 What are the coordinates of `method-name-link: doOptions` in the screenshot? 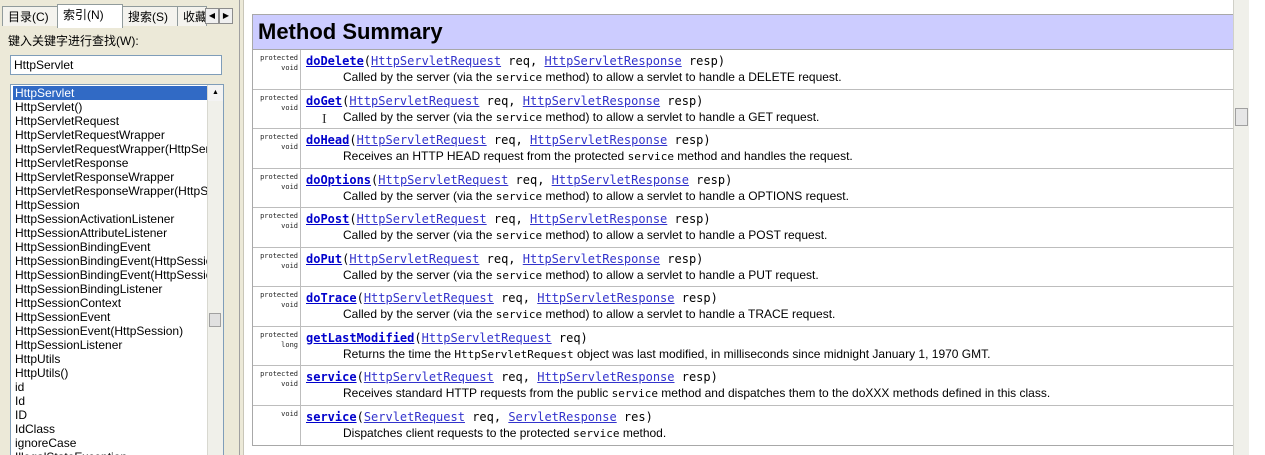 It's located at (338, 180).